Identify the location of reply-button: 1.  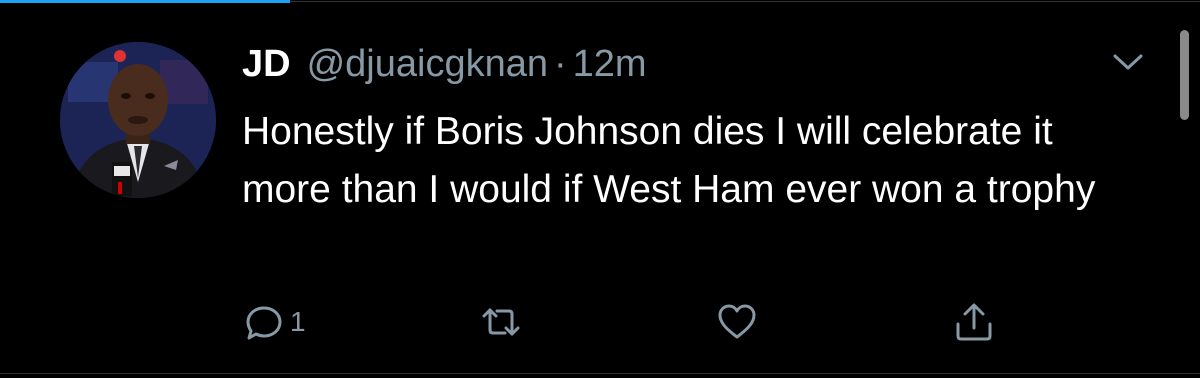
(274, 322).